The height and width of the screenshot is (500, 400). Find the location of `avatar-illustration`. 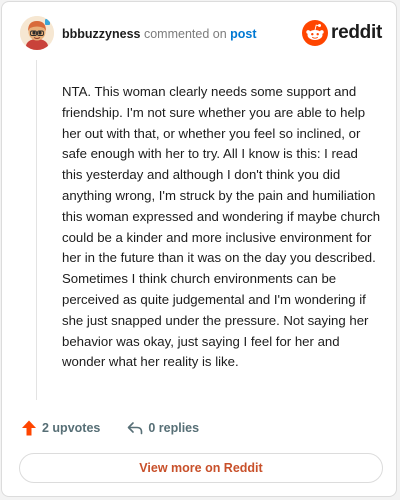

avatar-illustration is located at coordinates (37, 33).